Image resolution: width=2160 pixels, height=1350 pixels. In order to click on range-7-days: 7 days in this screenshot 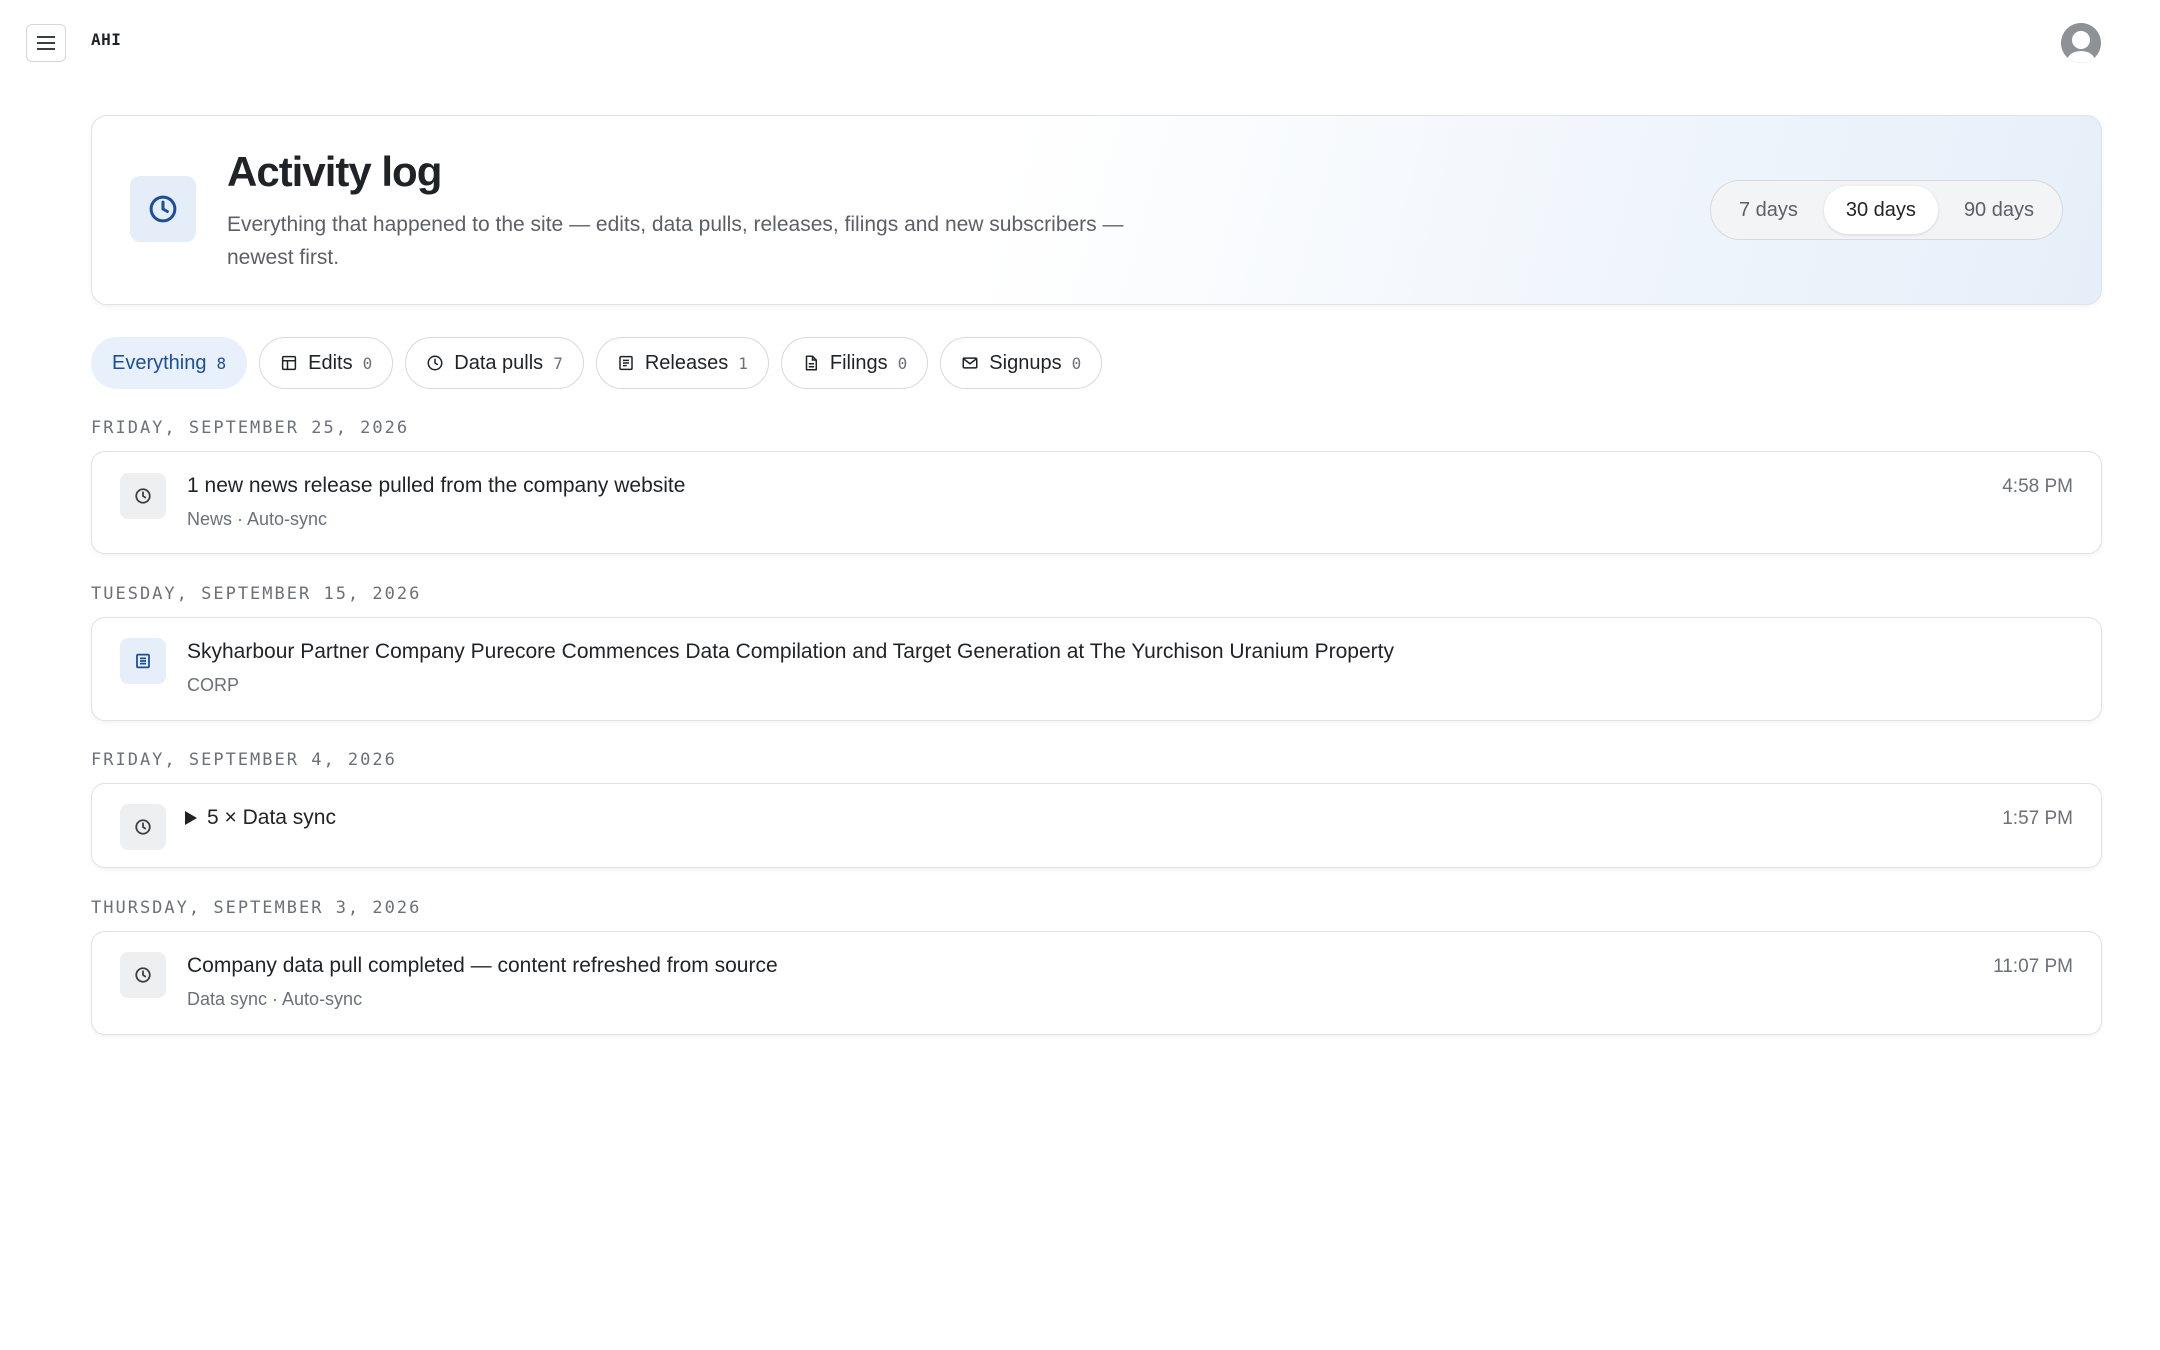, I will do `click(1768, 210)`.